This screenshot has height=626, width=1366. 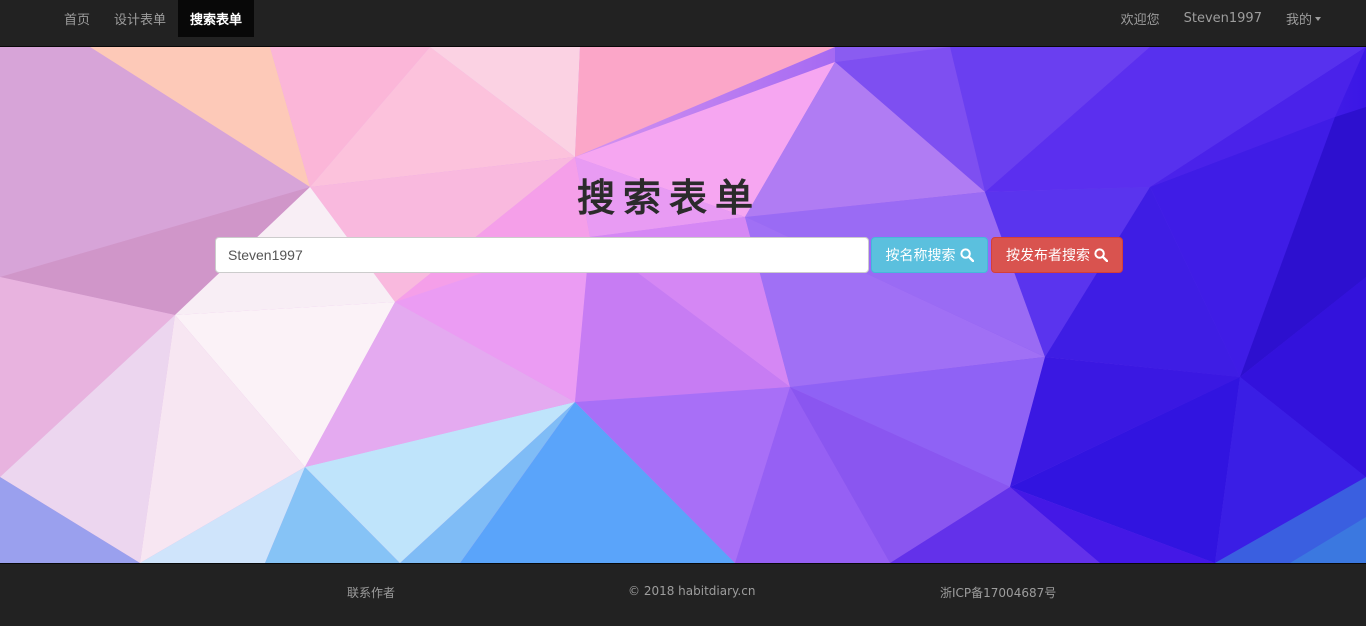 What do you see at coordinates (668, 197) in the screenshot?
I see `page-title: 搜索表单` at bounding box center [668, 197].